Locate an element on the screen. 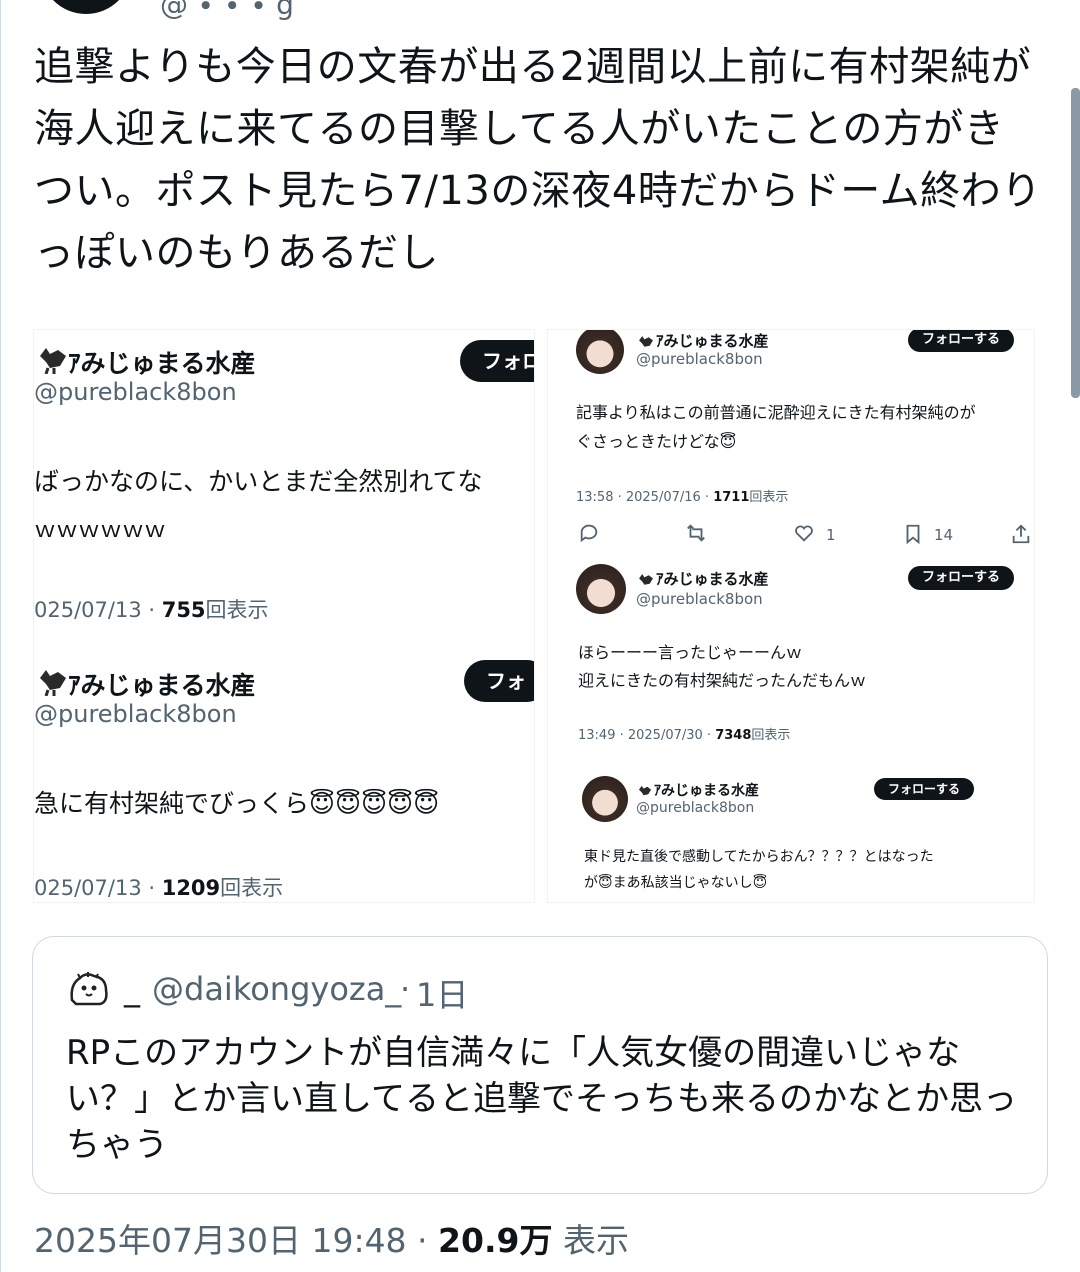 Image resolution: width=1080 pixels, height=1272 pixels. author-avatar is located at coordinates (86, 7).